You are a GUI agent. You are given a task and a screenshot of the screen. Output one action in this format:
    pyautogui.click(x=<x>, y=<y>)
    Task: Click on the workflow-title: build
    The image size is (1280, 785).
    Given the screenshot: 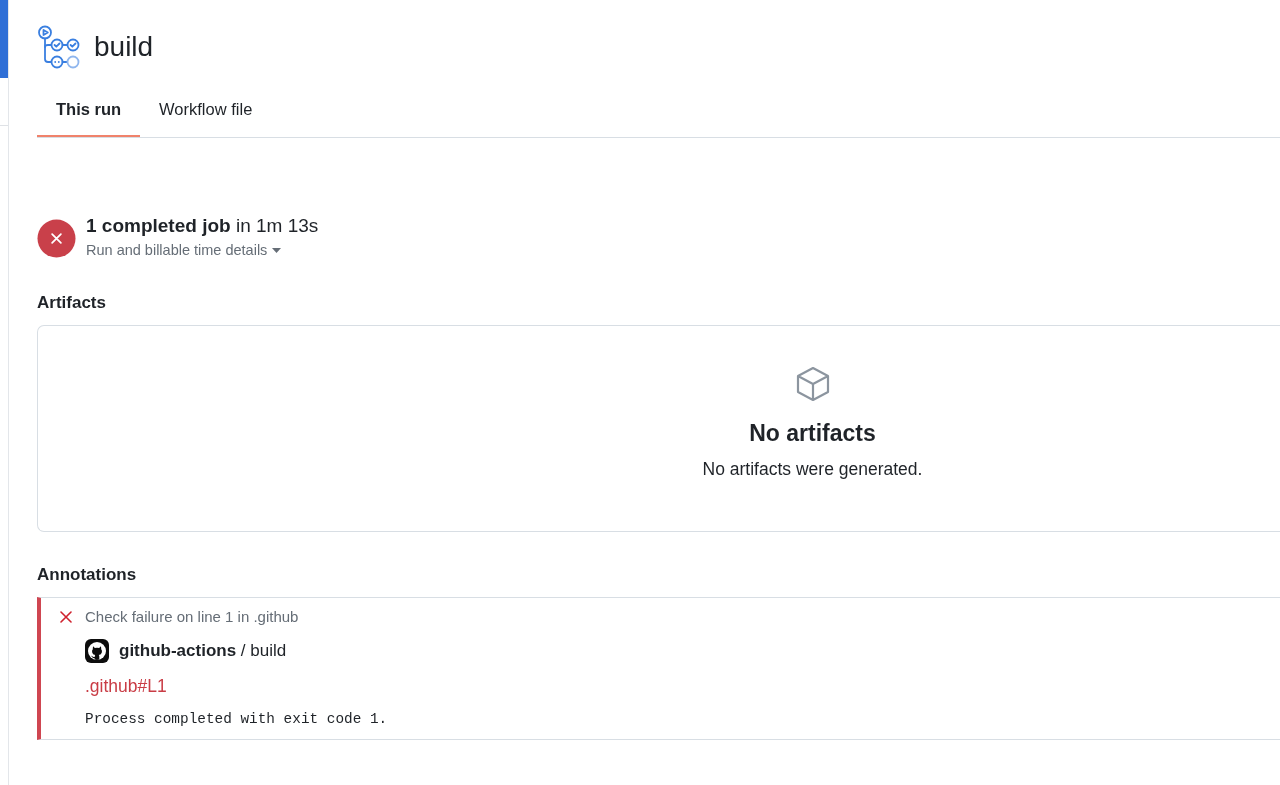 What is the action you would take?
    pyautogui.click(x=124, y=47)
    